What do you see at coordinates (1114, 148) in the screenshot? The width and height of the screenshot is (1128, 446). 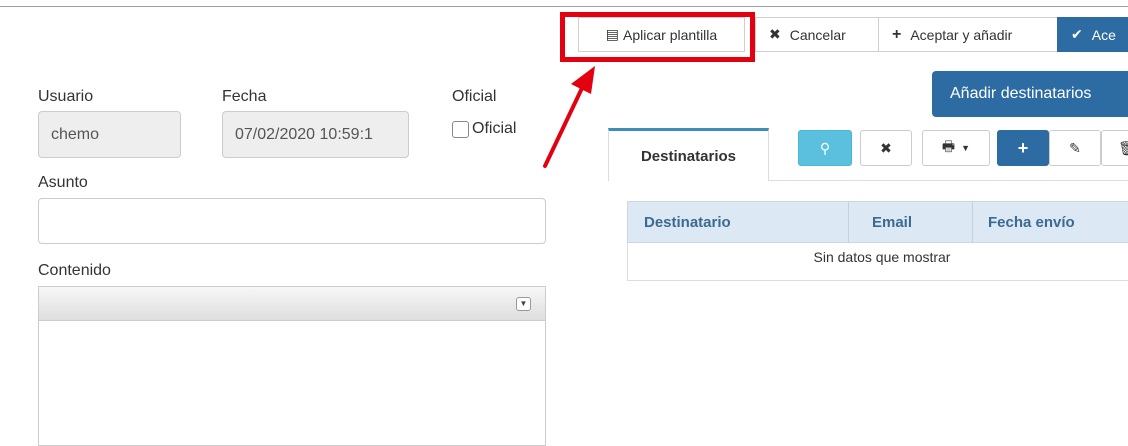 I see `delete-row-button: 🗑` at bounding box center [1114, 148].